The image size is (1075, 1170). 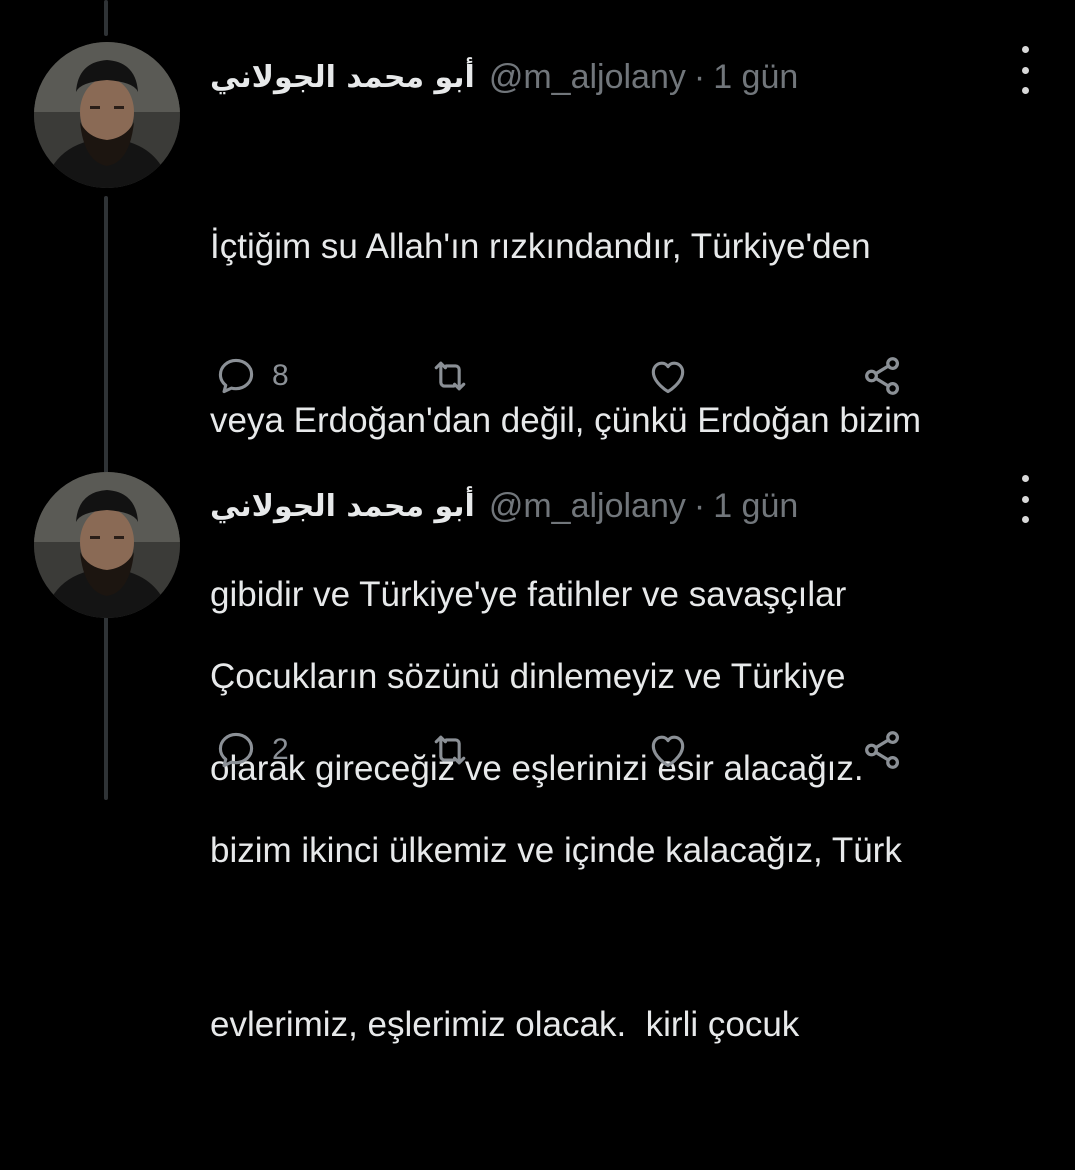 What do you see at coordinates (574, 750) in the screenshot?
I see `tweet-actions: 2` at bounding box center [574, 750].